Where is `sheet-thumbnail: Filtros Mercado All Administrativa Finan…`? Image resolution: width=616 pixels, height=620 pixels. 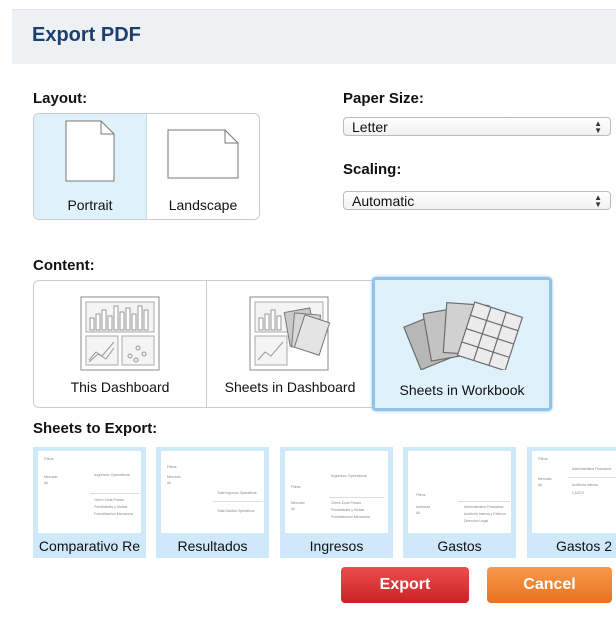 sheet-thumbnail: Filtros Mercado All Administrativa Finan… is located at coordinates (571, 502).